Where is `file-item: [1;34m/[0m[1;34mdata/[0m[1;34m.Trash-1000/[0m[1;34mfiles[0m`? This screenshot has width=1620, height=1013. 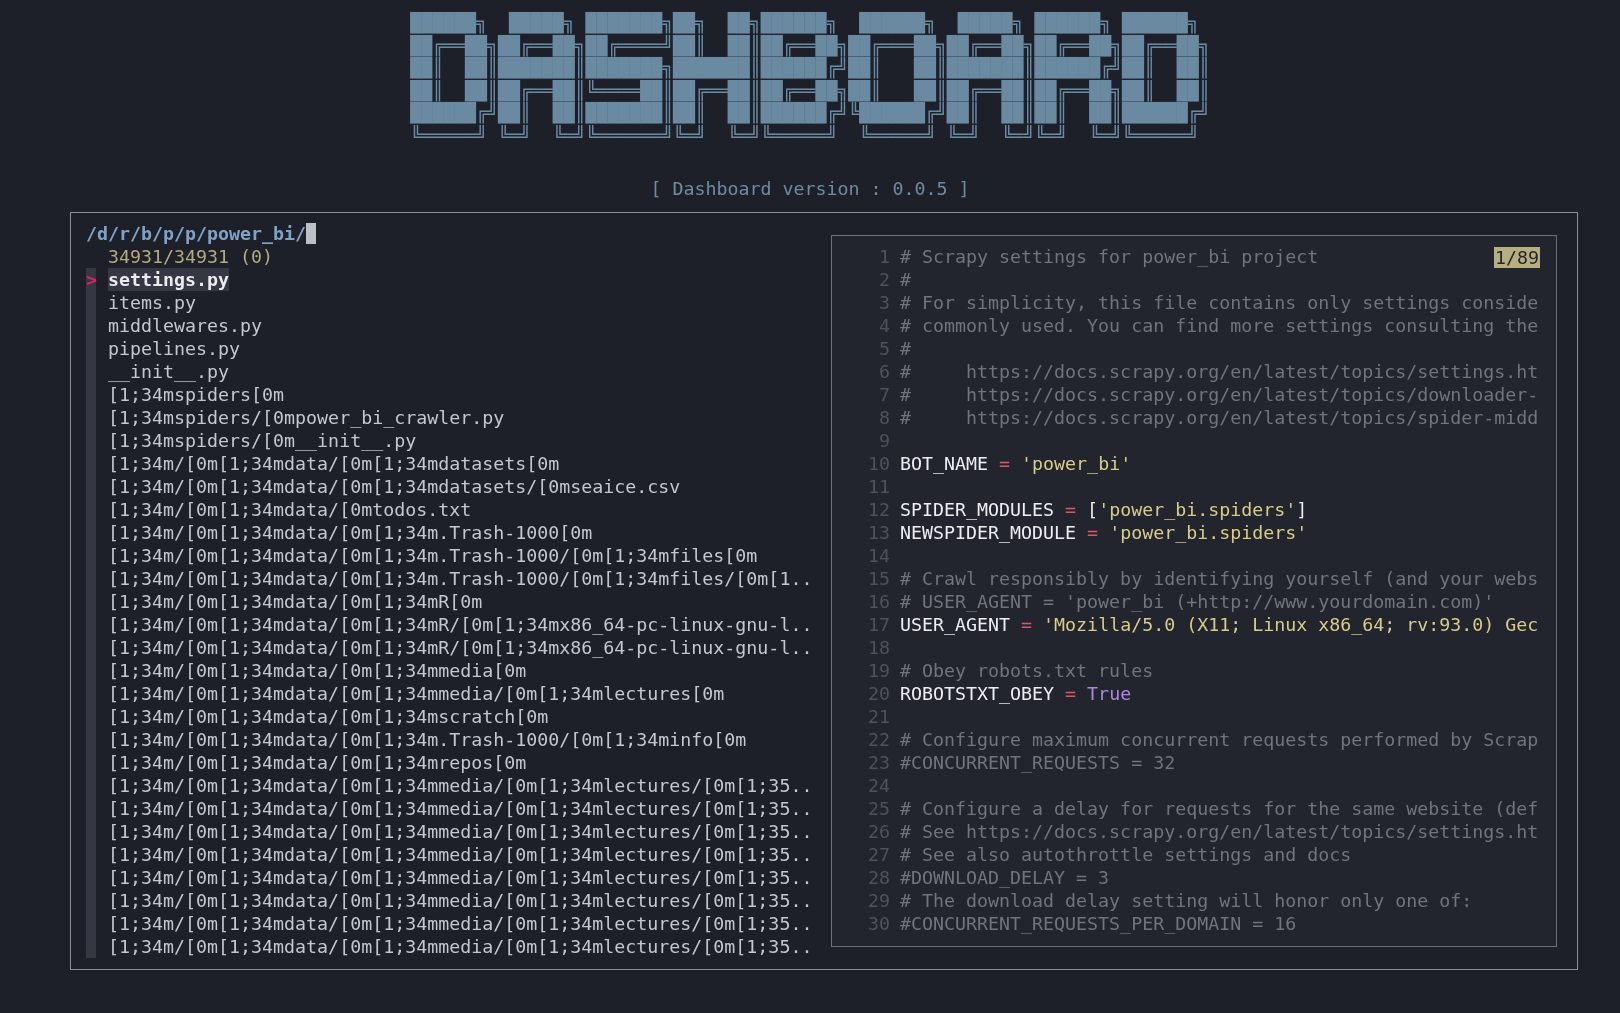 file-item: [1;34m/[0m[1;34mdata/[0m[1;34m.Trash-1000/[0m[1;34mfiles[0m is located at coordinates (433, 555).